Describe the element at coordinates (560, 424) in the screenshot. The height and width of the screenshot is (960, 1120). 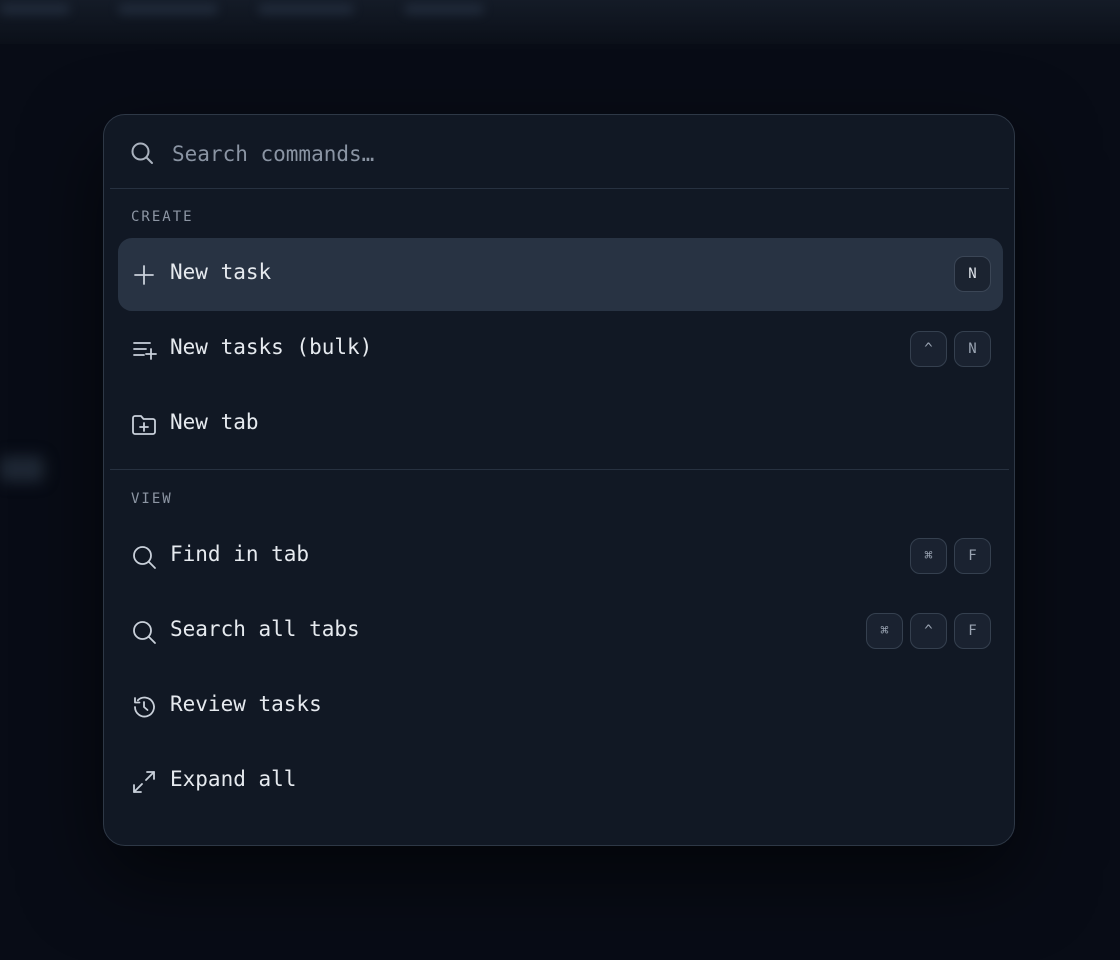
I see `command-new-tab: New tab` at that location.